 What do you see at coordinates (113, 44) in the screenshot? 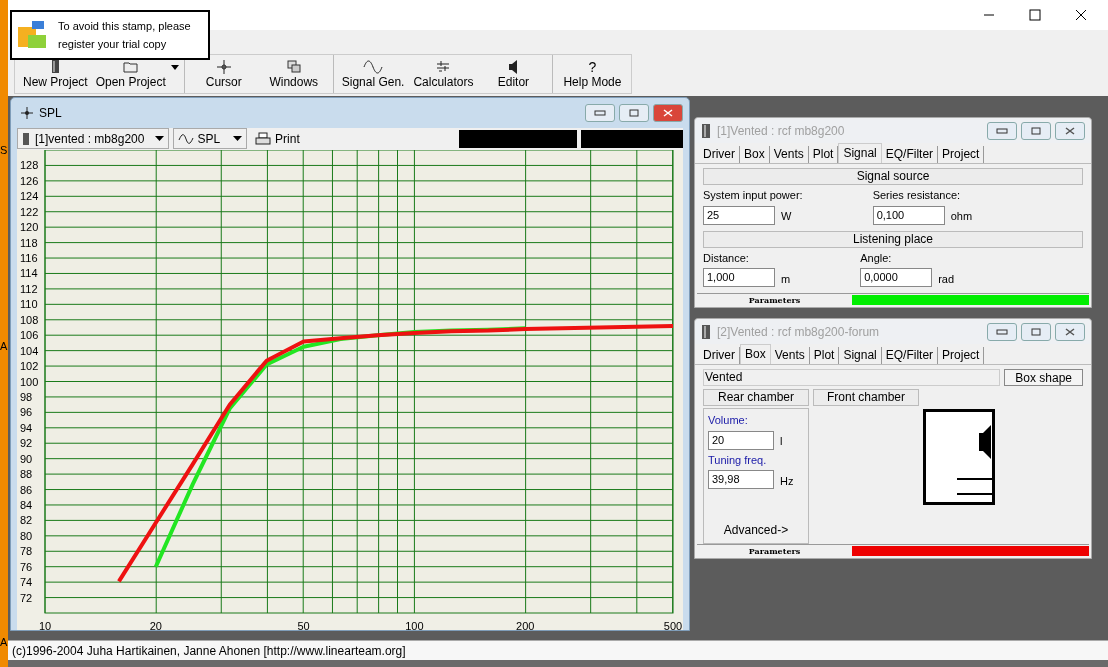
I see `stamp-text: register your trial copy` at bounding box center [113, 44].